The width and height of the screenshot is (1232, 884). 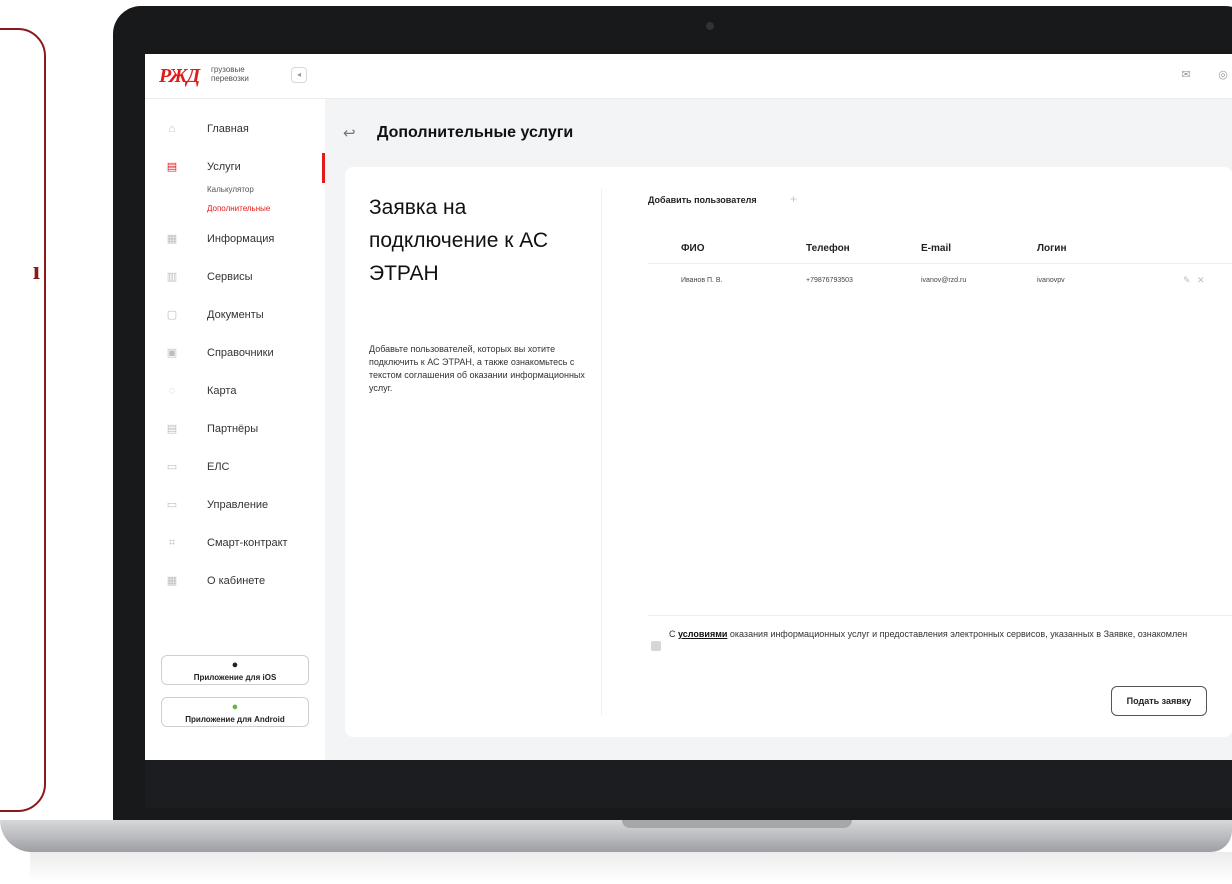 I want to click on add-user-plus-icon: +, so click(x=793, y=199).